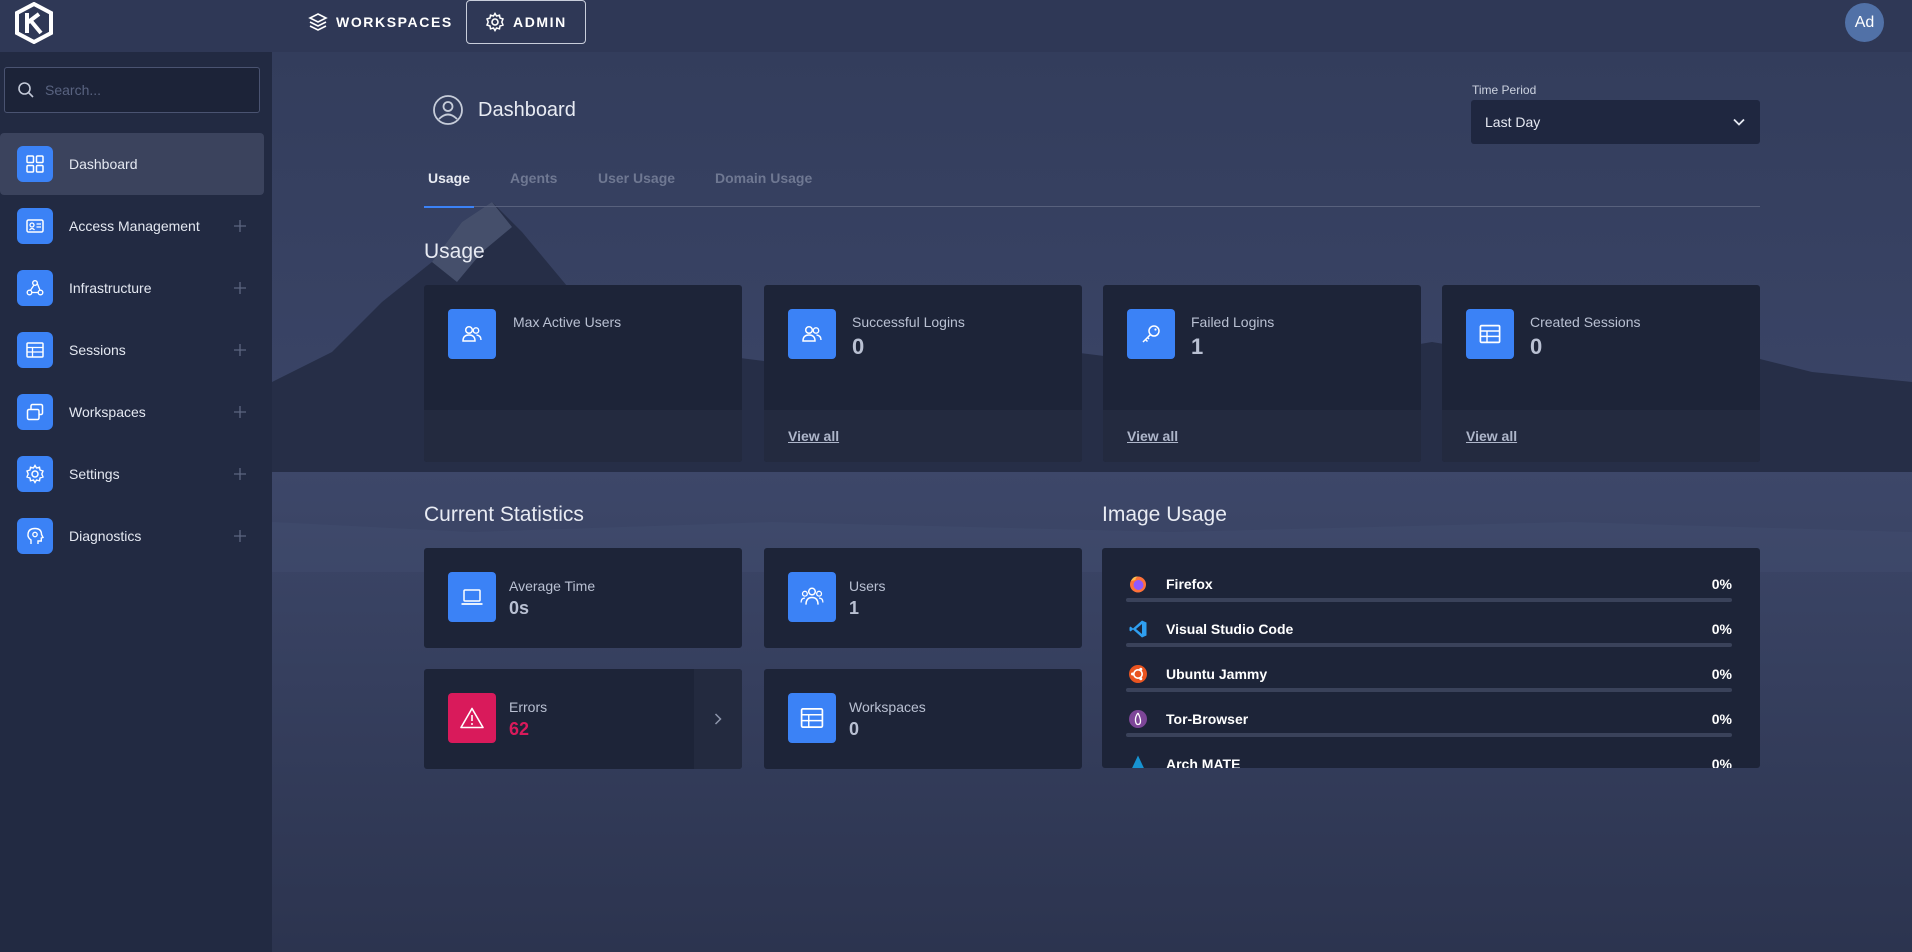 The height and width of the screenshot is (952, 1912). Describe the element at coordinates (533, 177) in the screenshot. I see `tab-agents: Agents` at that location.